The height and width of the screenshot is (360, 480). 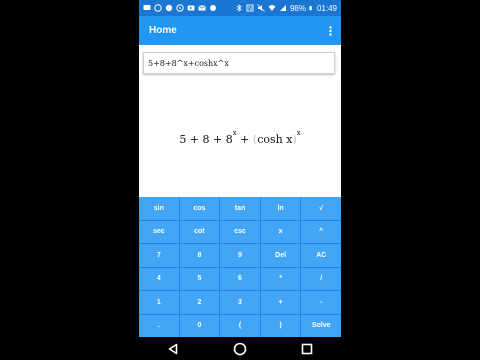 What do you see at coordinates (297, 8) in the screenshot?
I see `battery-percent: 98%` at bounding box center [297, 8].